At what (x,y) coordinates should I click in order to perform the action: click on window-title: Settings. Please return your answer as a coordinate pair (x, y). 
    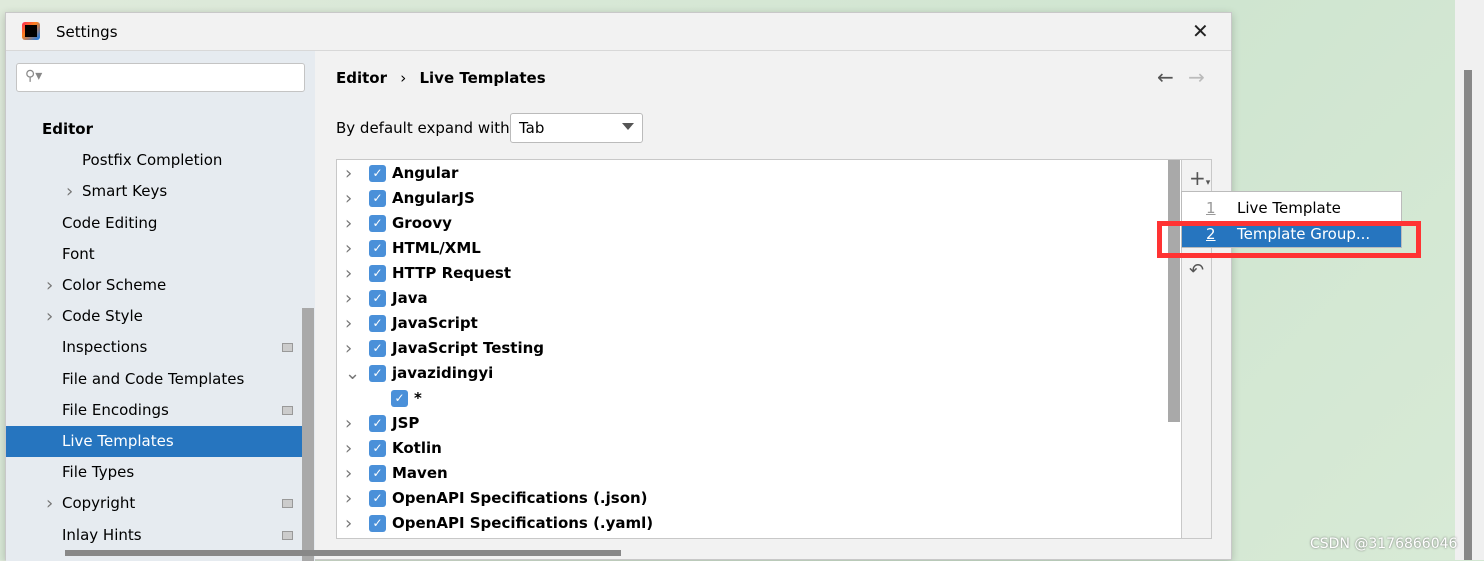
    Looking at the image, I should click on (87, 32).